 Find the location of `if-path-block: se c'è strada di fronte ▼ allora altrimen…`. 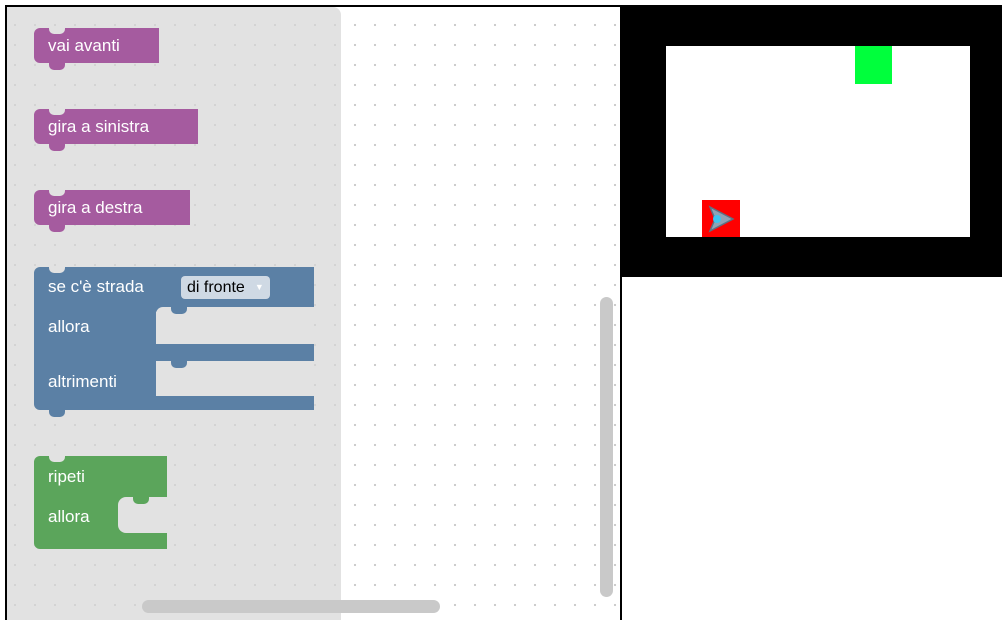

if-path-block: se c'è strada di fronte ▼ allora altrimen… is located at coordinates (174, 342).